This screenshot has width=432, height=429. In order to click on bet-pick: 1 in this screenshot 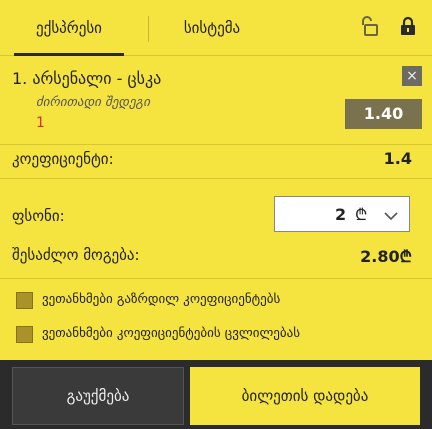, I will do `click(40, 123)`.